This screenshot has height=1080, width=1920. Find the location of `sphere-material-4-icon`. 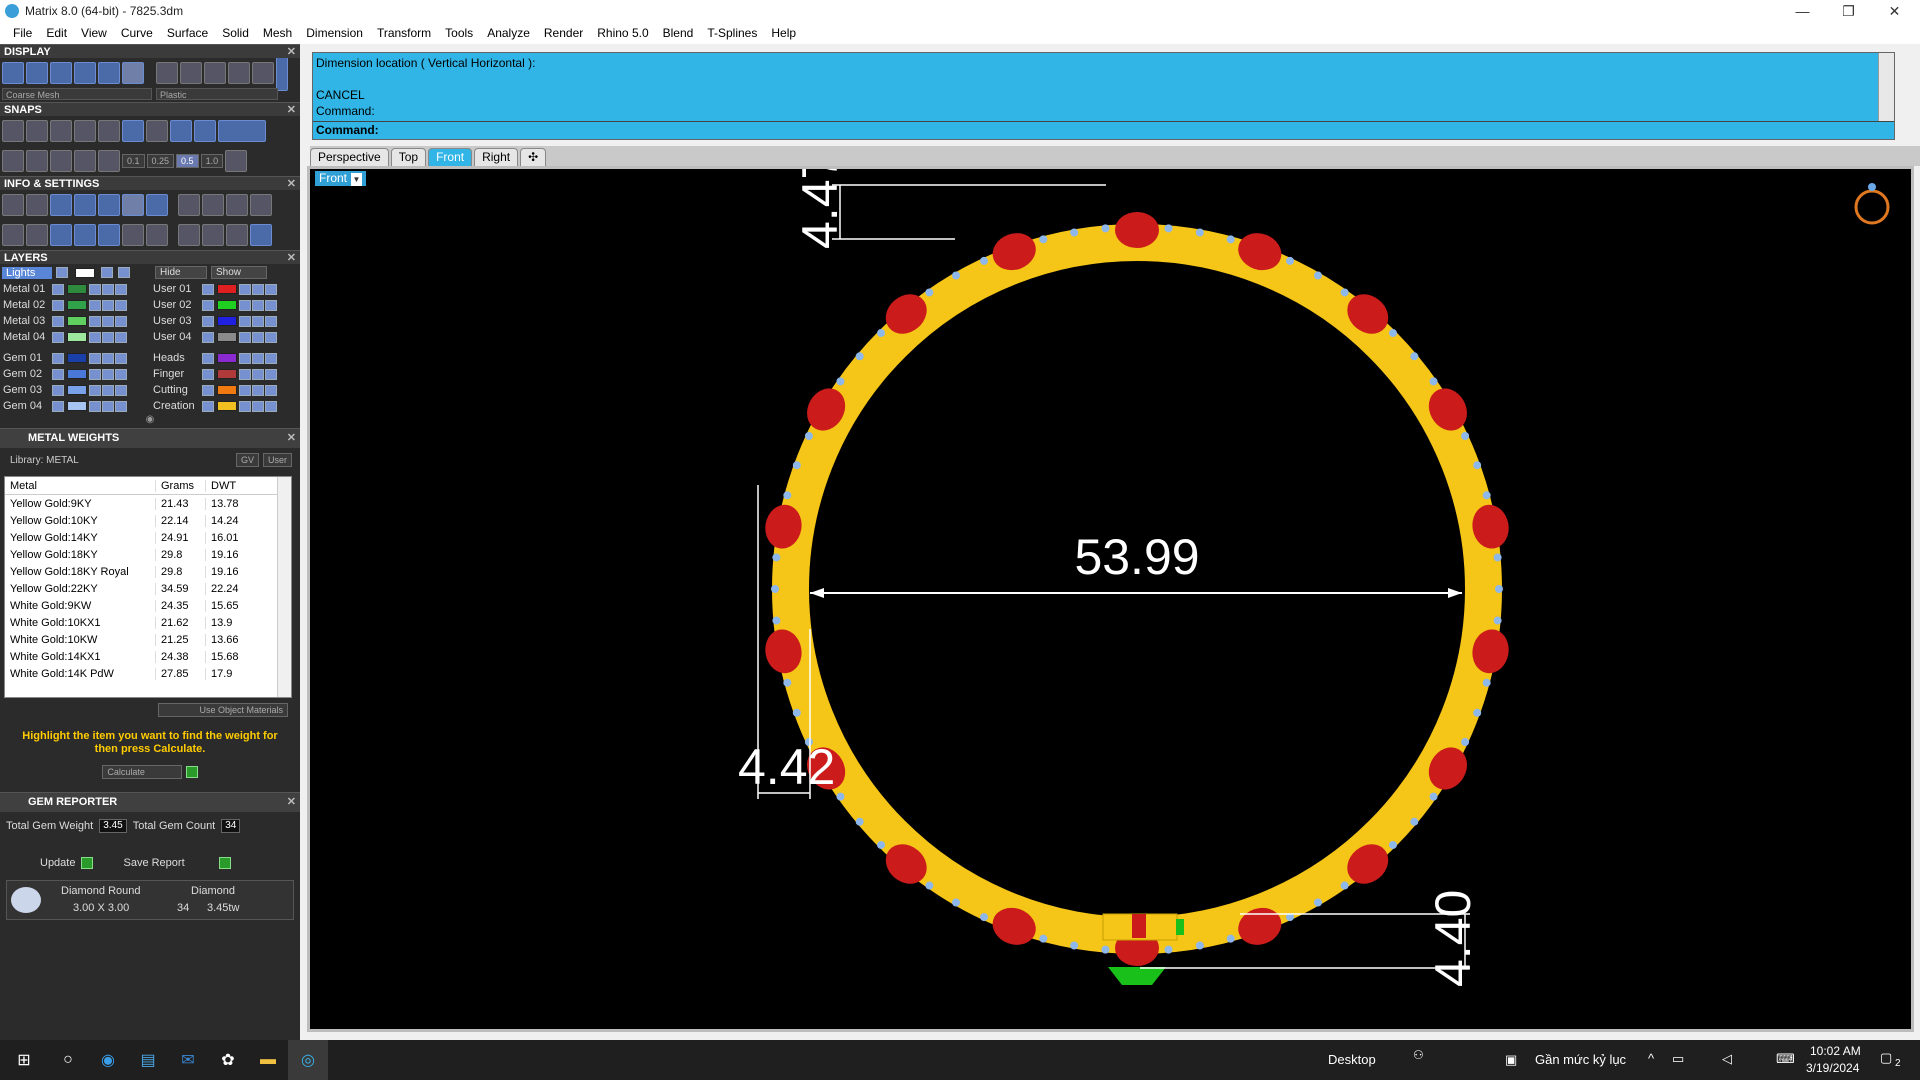

sphere-material-4-icon is located at coordinates (239, 73).